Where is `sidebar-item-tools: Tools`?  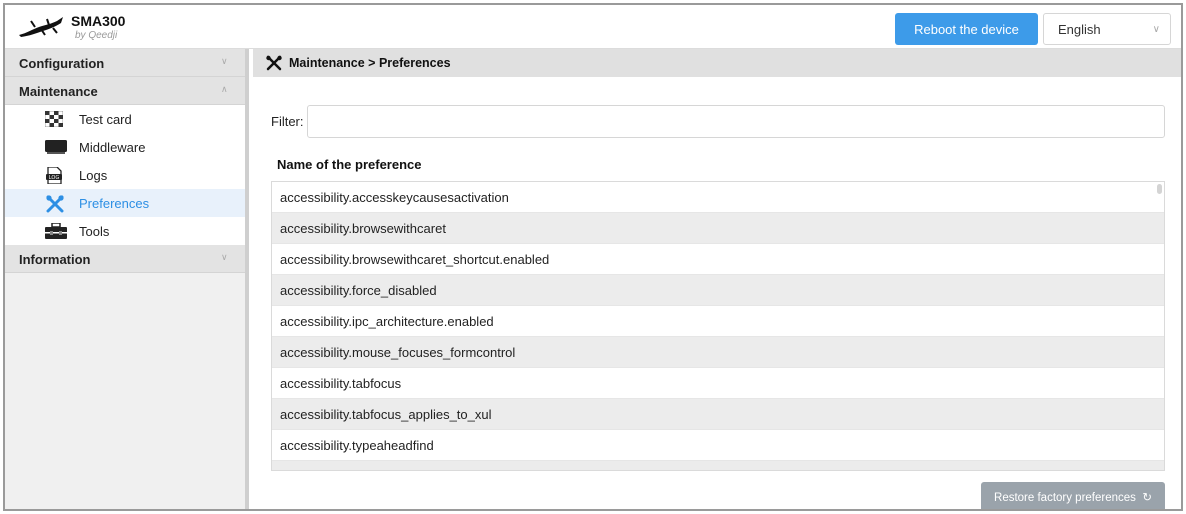 sidebar-item-tools: Tools is located at coordinates (125, 231).